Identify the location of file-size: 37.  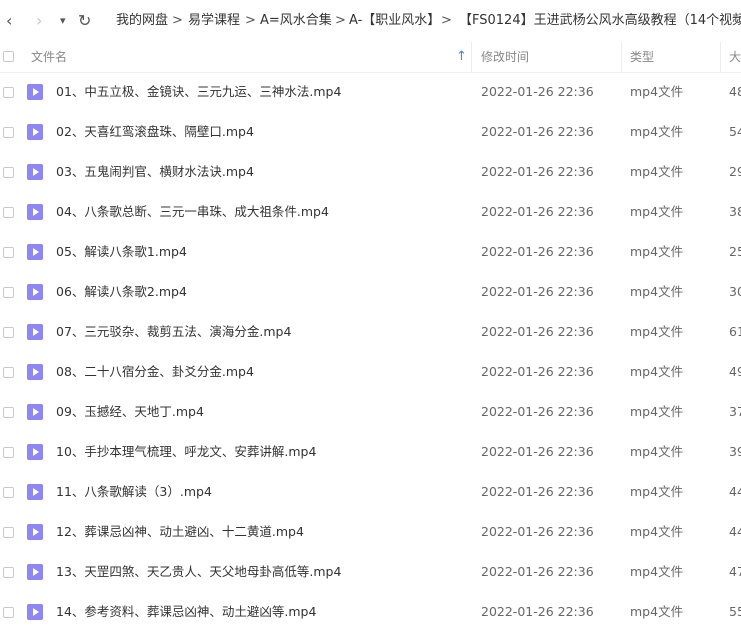
(735, 411).